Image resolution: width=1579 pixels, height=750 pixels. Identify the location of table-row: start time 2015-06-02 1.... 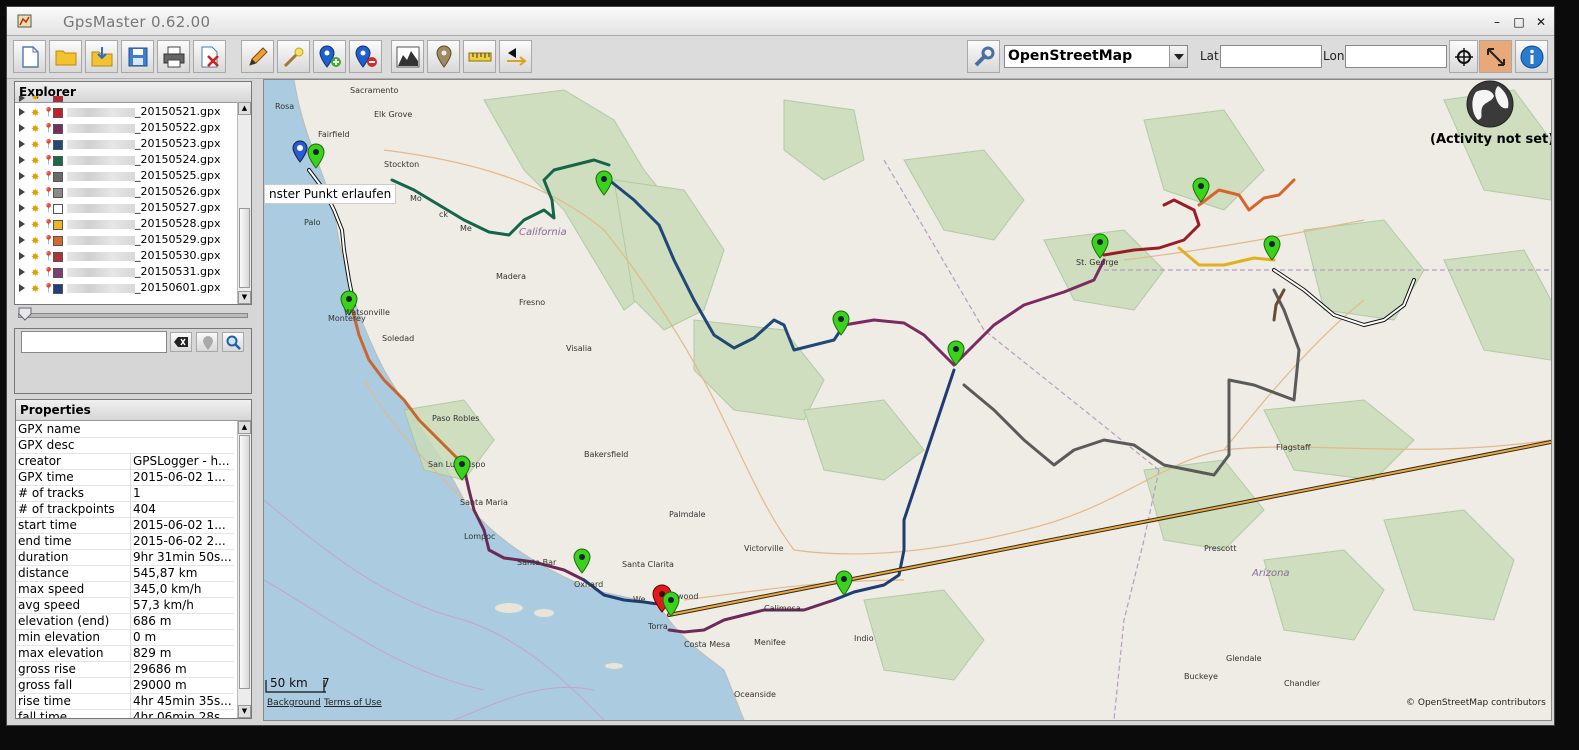
(125, 525).